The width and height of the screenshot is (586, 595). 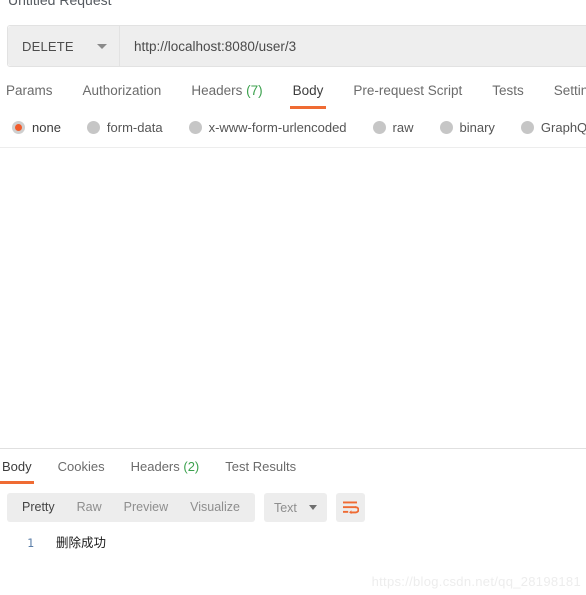 I want to click on response-view-mode-group: Pretty Raw Preview Visualize, so click(x=131, y=507).